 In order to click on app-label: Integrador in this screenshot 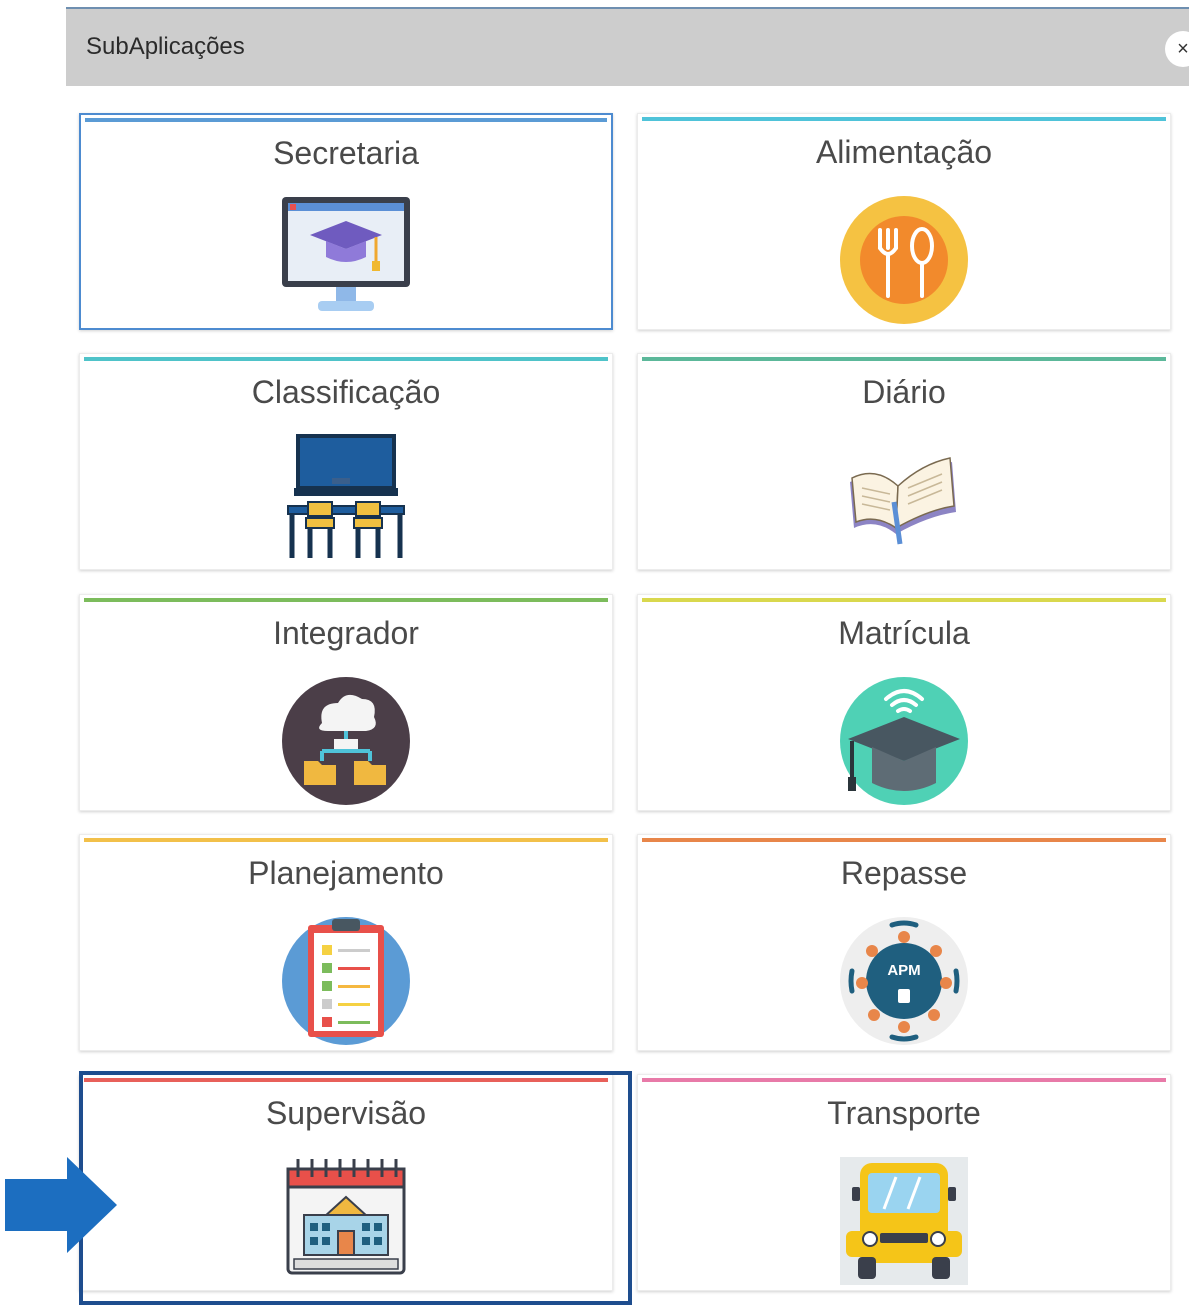, I will do `click(346, 633)`.